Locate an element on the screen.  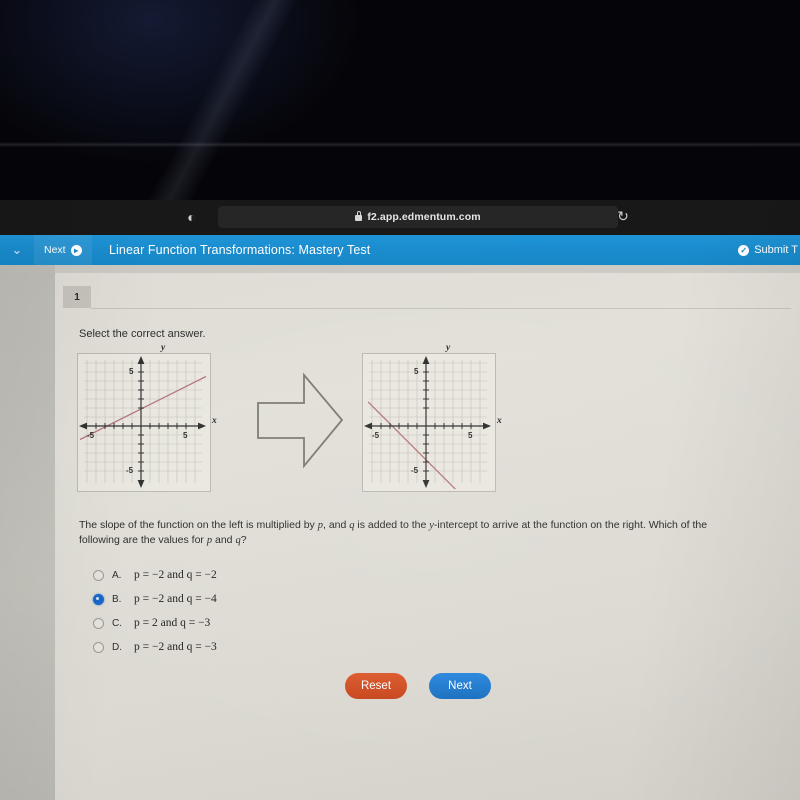
left-axes is located at coordinates (141, 421).